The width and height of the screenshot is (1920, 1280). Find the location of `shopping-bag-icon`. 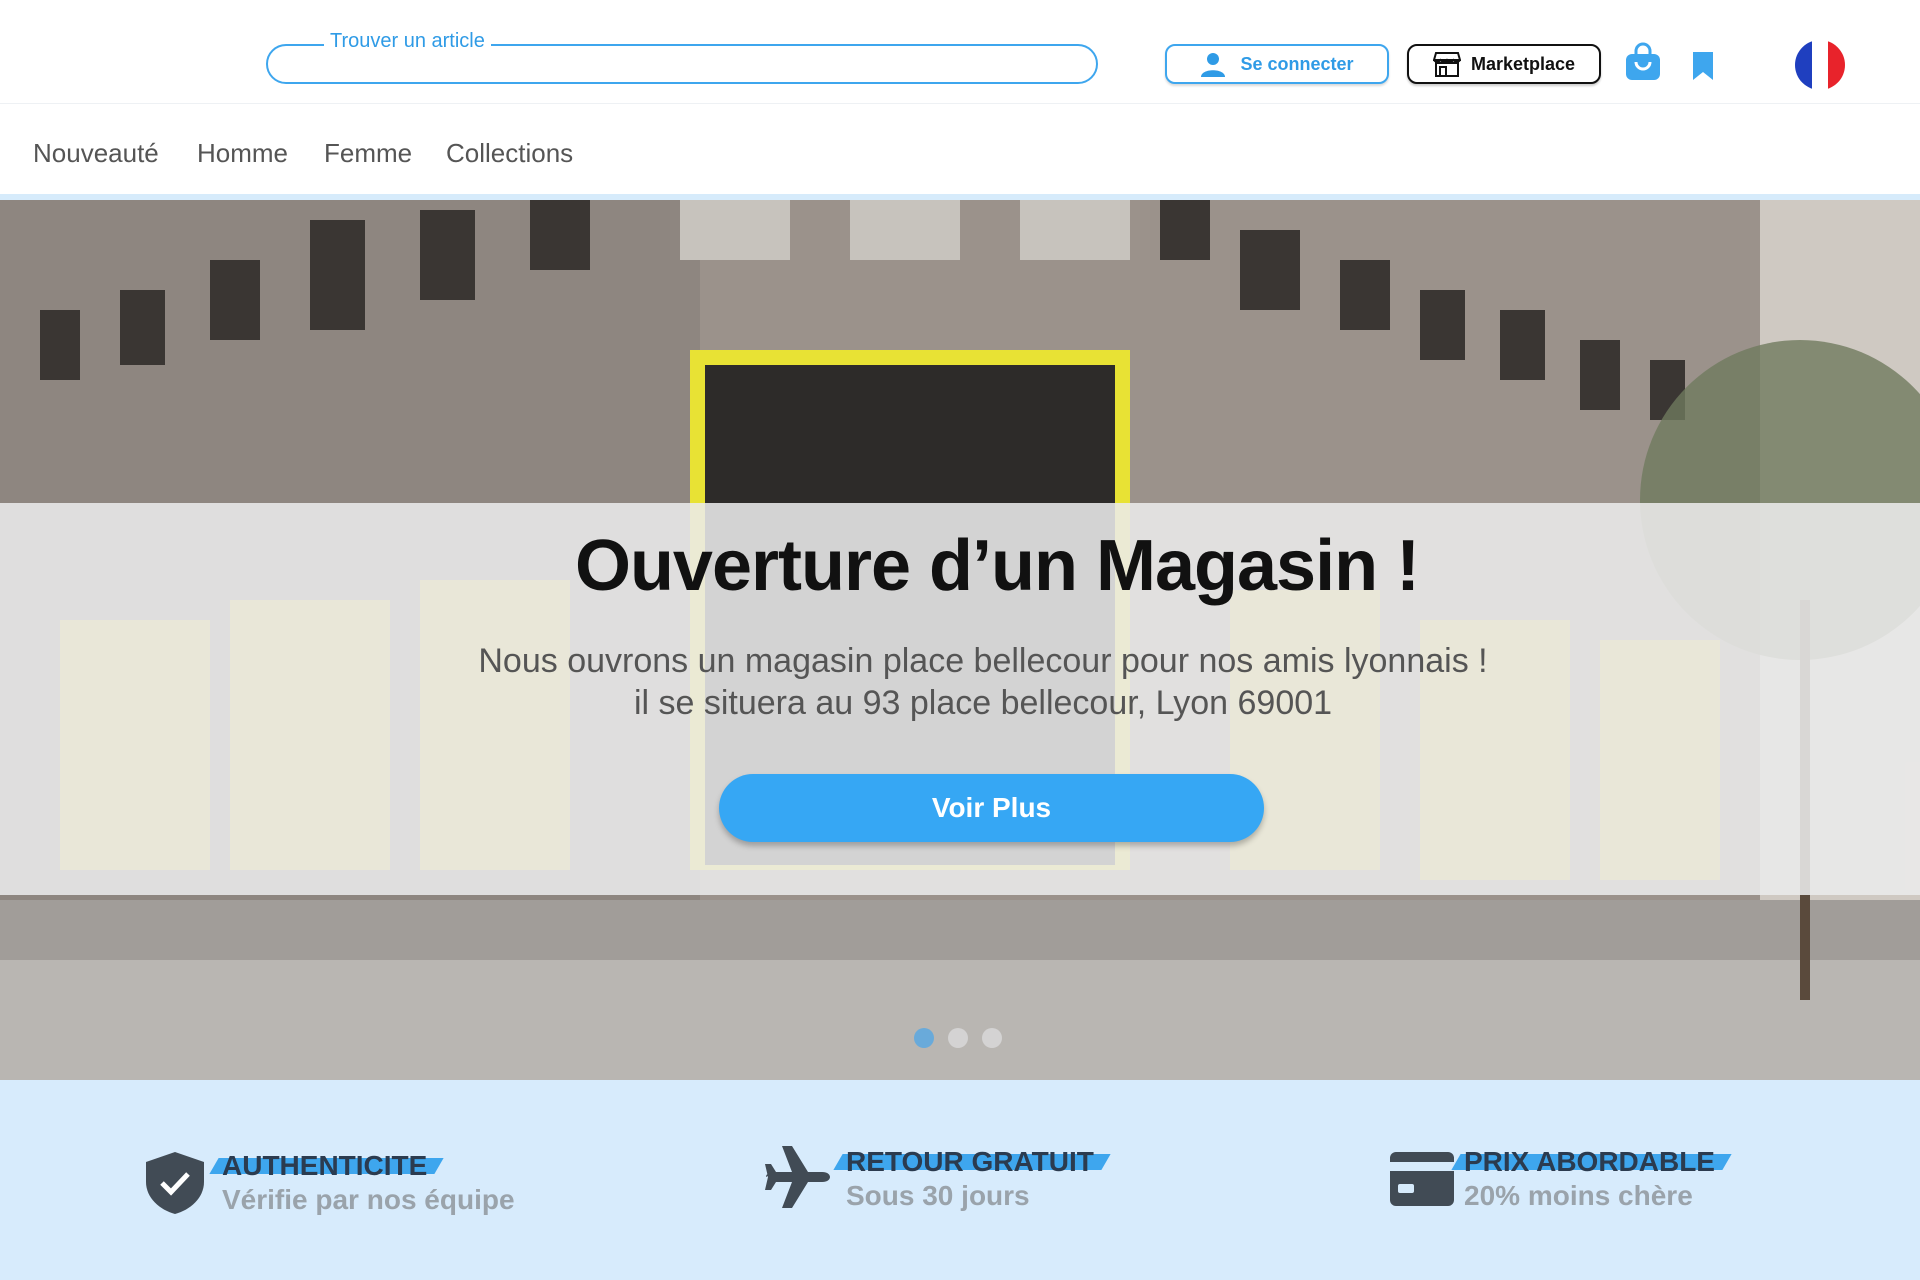

shopping-bag-icon is located at coordinates (1643, 62).